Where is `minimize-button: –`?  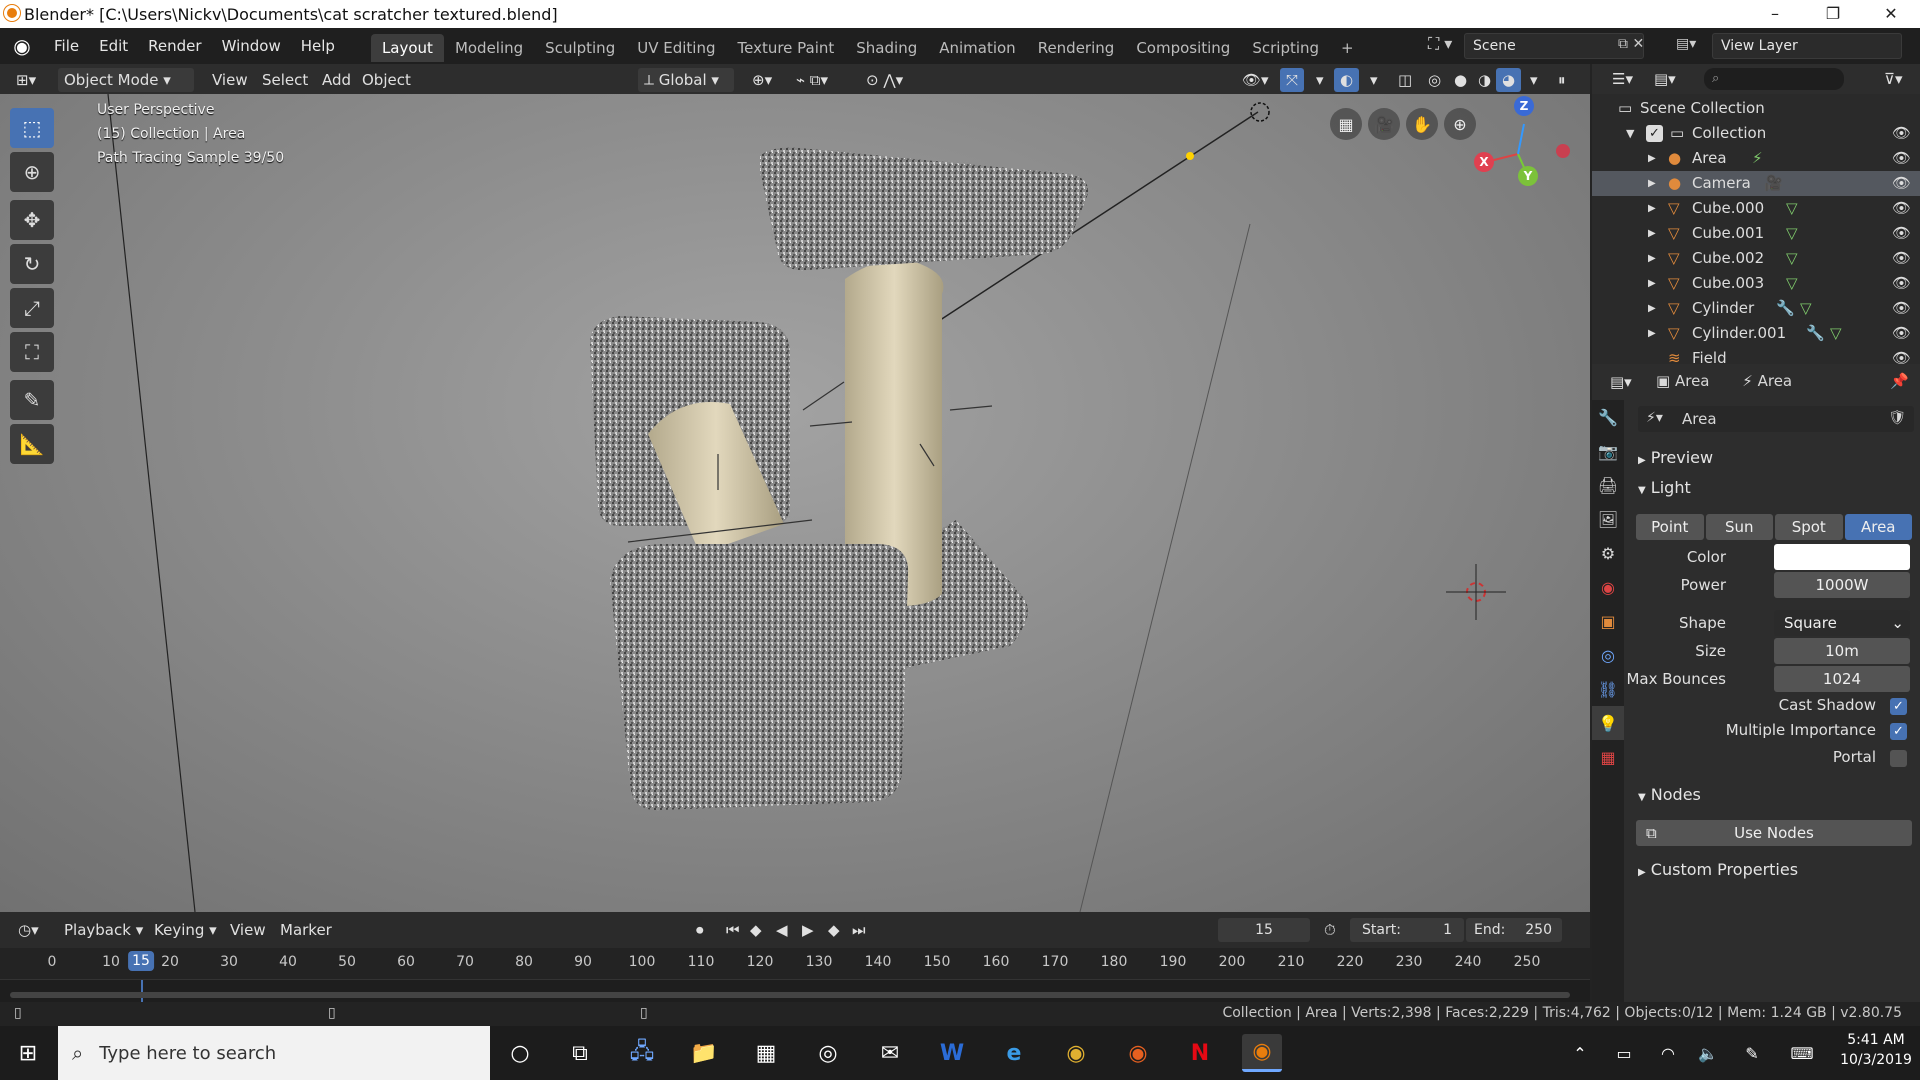 minimize-button: – is located at coordinates (1775, 14).